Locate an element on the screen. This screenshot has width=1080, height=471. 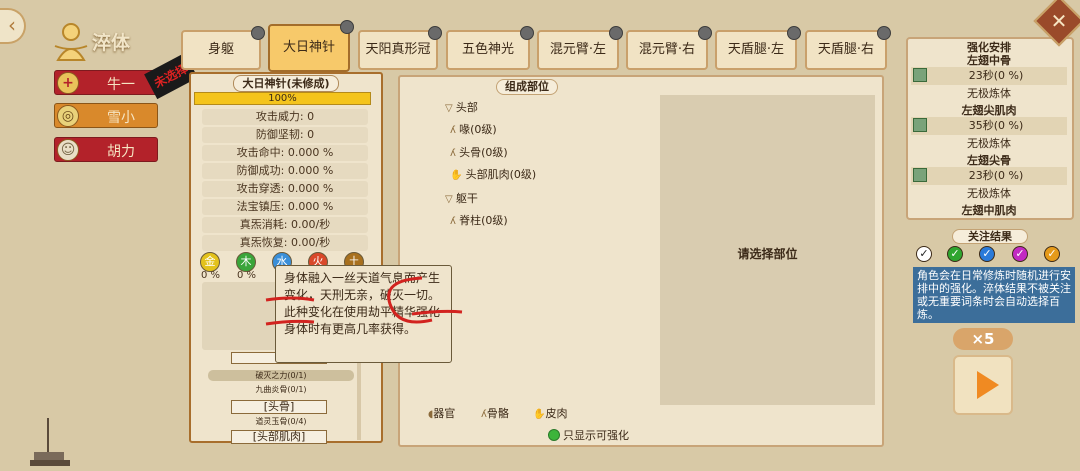
tree-group-head: ▽ 头部 is located at coordinates (461, 107).